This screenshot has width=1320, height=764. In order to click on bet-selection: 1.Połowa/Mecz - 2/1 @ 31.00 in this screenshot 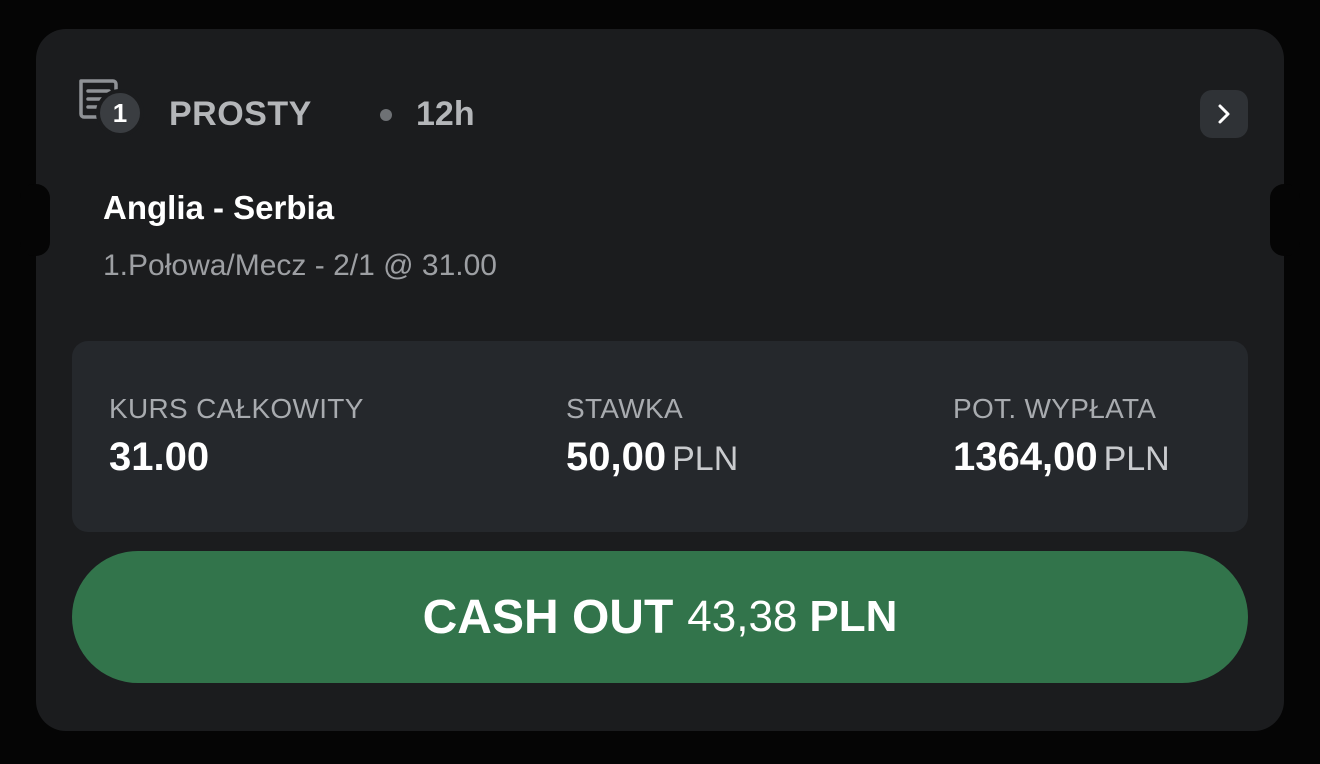, I will do `click(300, 265)`.